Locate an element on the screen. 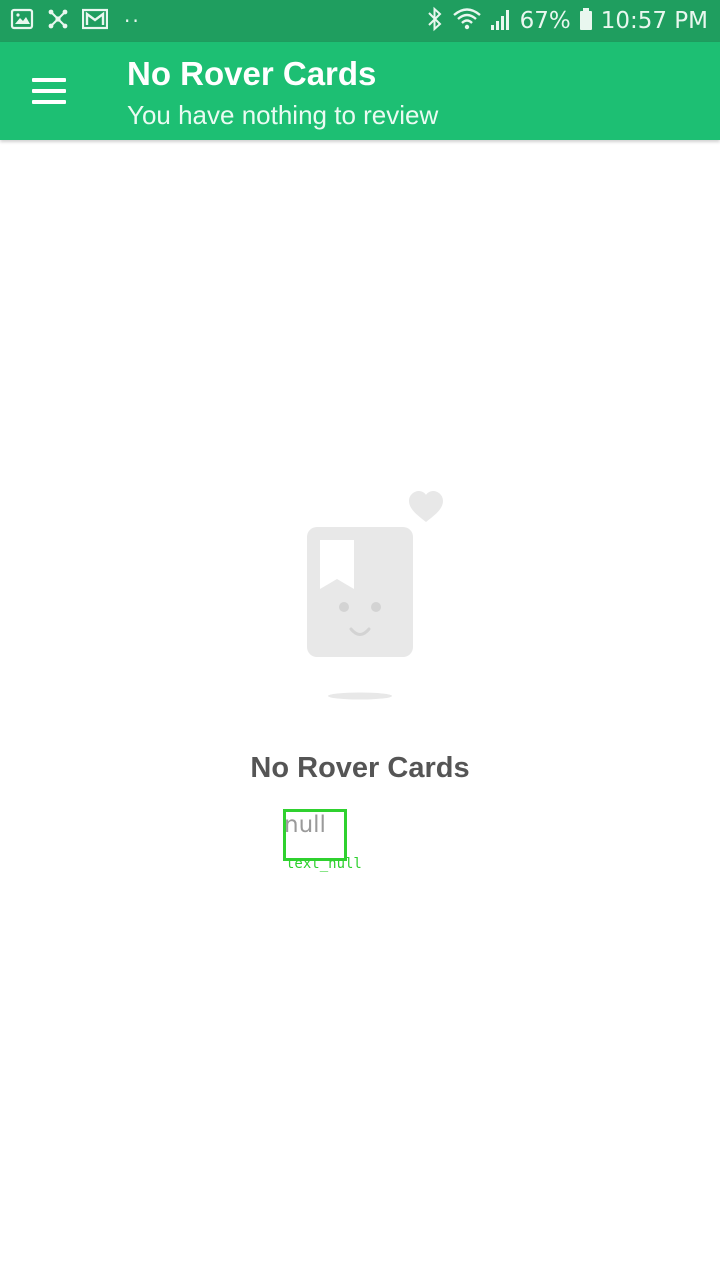  empty-state-title: No Rover Cards is located at coordinates (360, 768).